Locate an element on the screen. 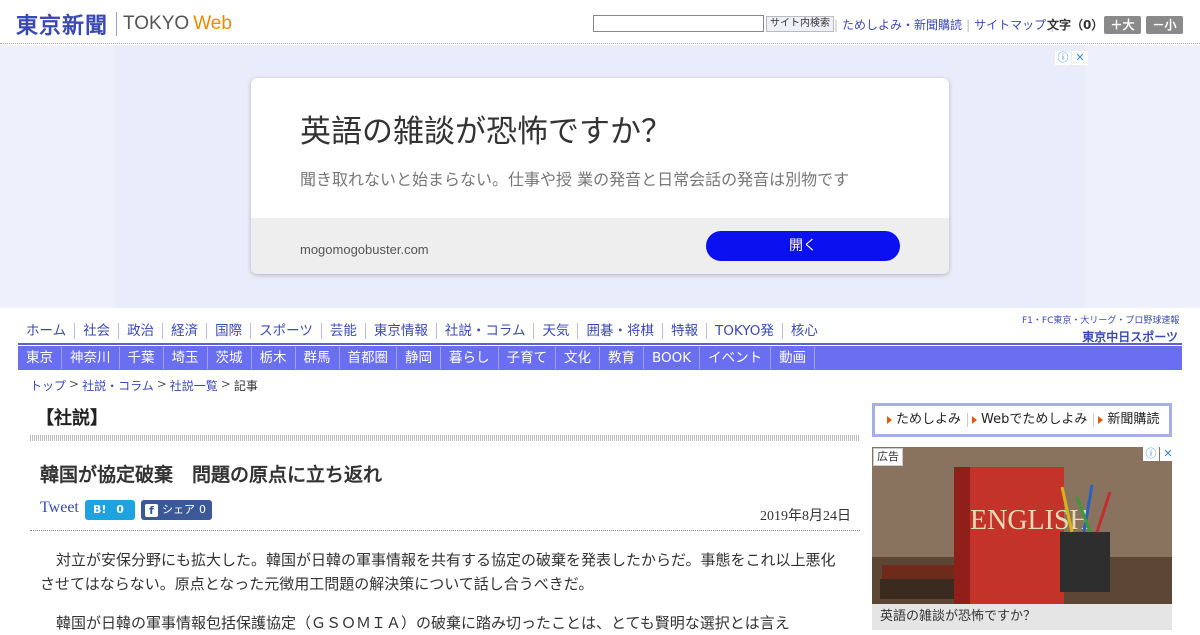 The width and height of the screenshot is (1200, 635). nav-item-entertainment: 芸能 is located at coordinates (344, 331).